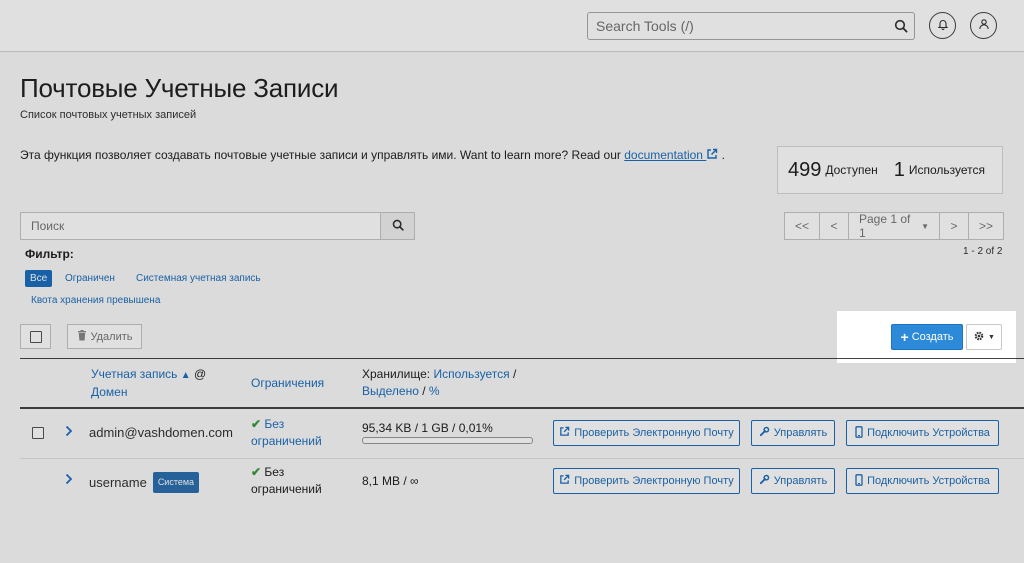 The height and width of the screenshot is (563, 1024). What do you see at coordinates (434, 391) in the screenshot?
I see `sort-percent-link: %` at bounding box center [434, 391].